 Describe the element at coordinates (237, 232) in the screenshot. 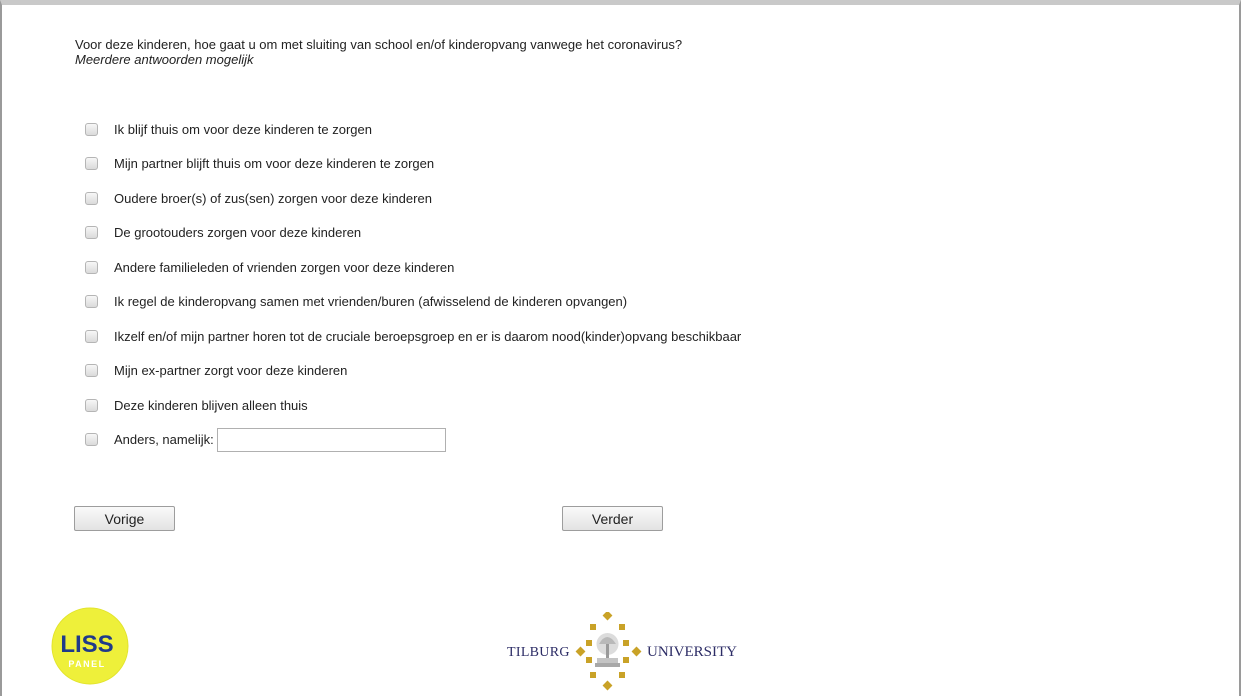

I see `option-label: De grootouders zorgen voor deze kinderen` at that location.